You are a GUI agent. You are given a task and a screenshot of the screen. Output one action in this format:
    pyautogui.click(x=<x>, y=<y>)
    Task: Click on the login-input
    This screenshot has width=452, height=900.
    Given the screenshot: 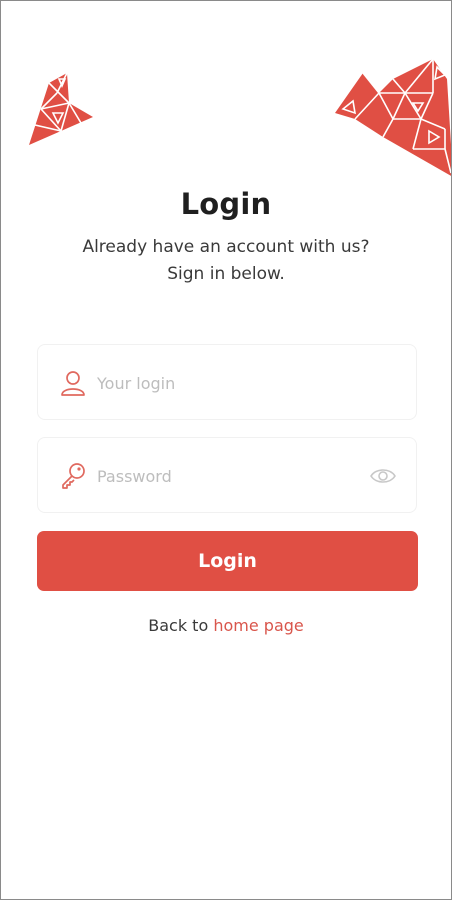 What is the action you would take?
    pyautogui.click(x=227, y=383)
    